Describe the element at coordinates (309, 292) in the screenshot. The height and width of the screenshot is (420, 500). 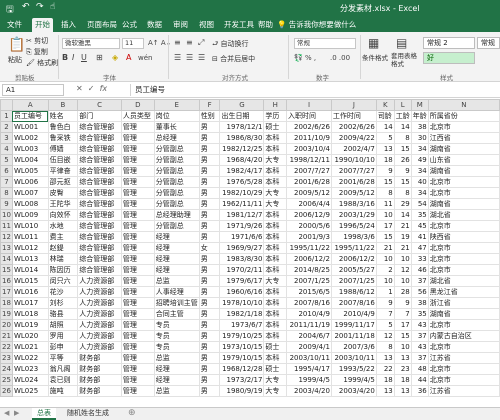
I see `data-cell: 2015/6/5` at that location.